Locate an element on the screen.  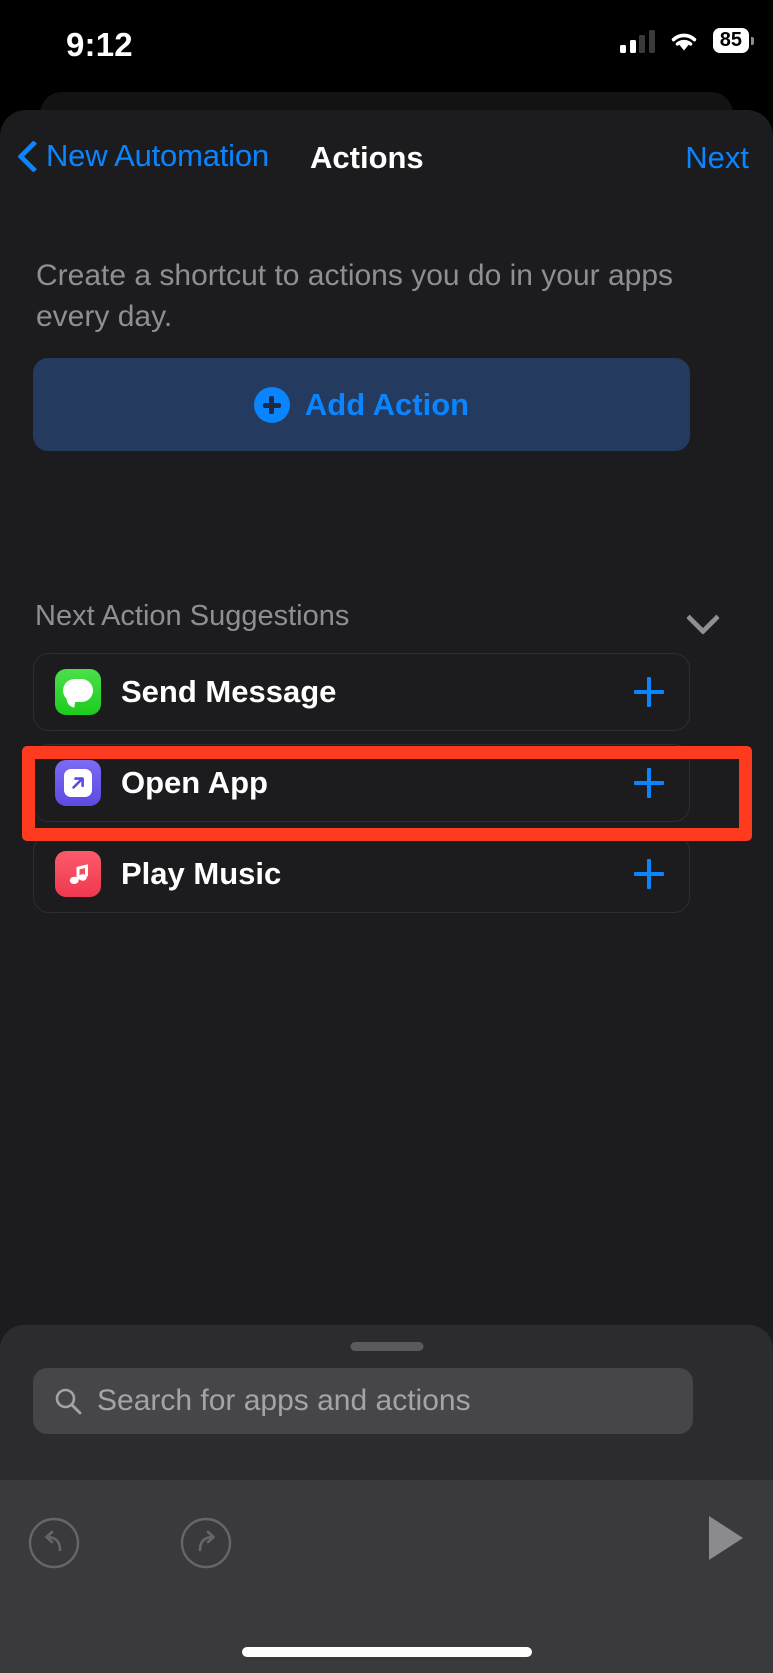
editor-toolbar is located at coordinates (386, 1576).